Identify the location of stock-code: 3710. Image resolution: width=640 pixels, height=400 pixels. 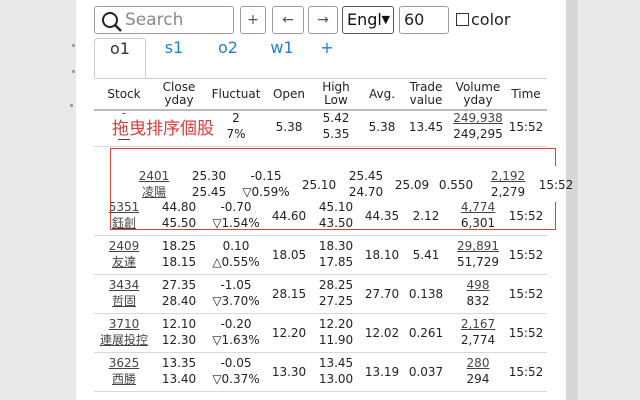
(124, 324).